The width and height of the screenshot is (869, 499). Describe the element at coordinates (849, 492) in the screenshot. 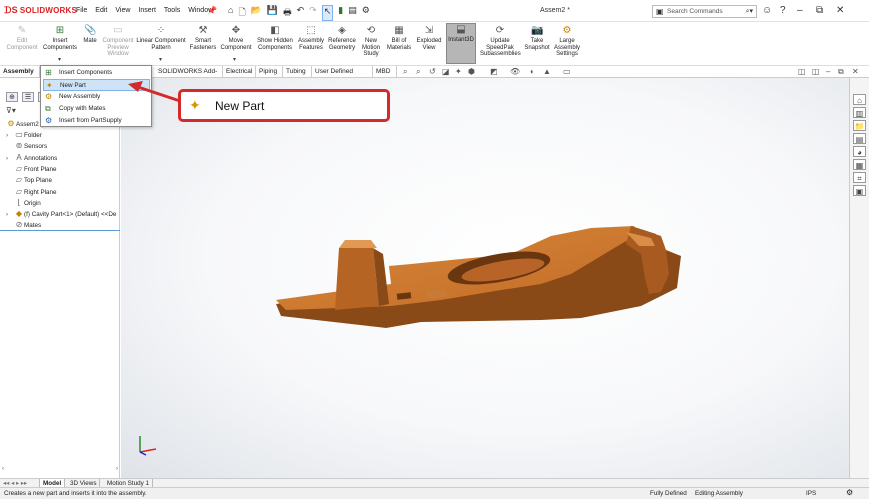

I see `customize-status-icon: ⚙` at that location.